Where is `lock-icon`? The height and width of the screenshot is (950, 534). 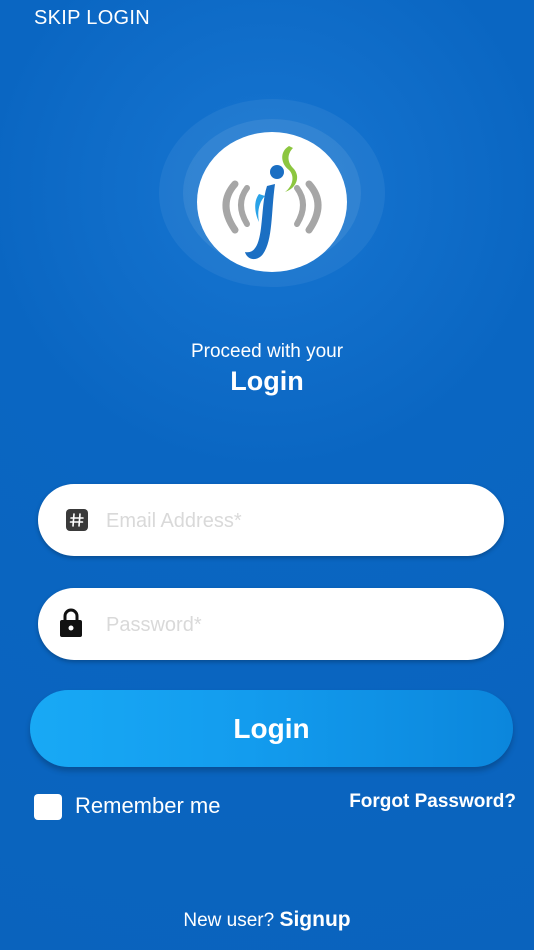
lock-icon is located at coordinates (71, 623).